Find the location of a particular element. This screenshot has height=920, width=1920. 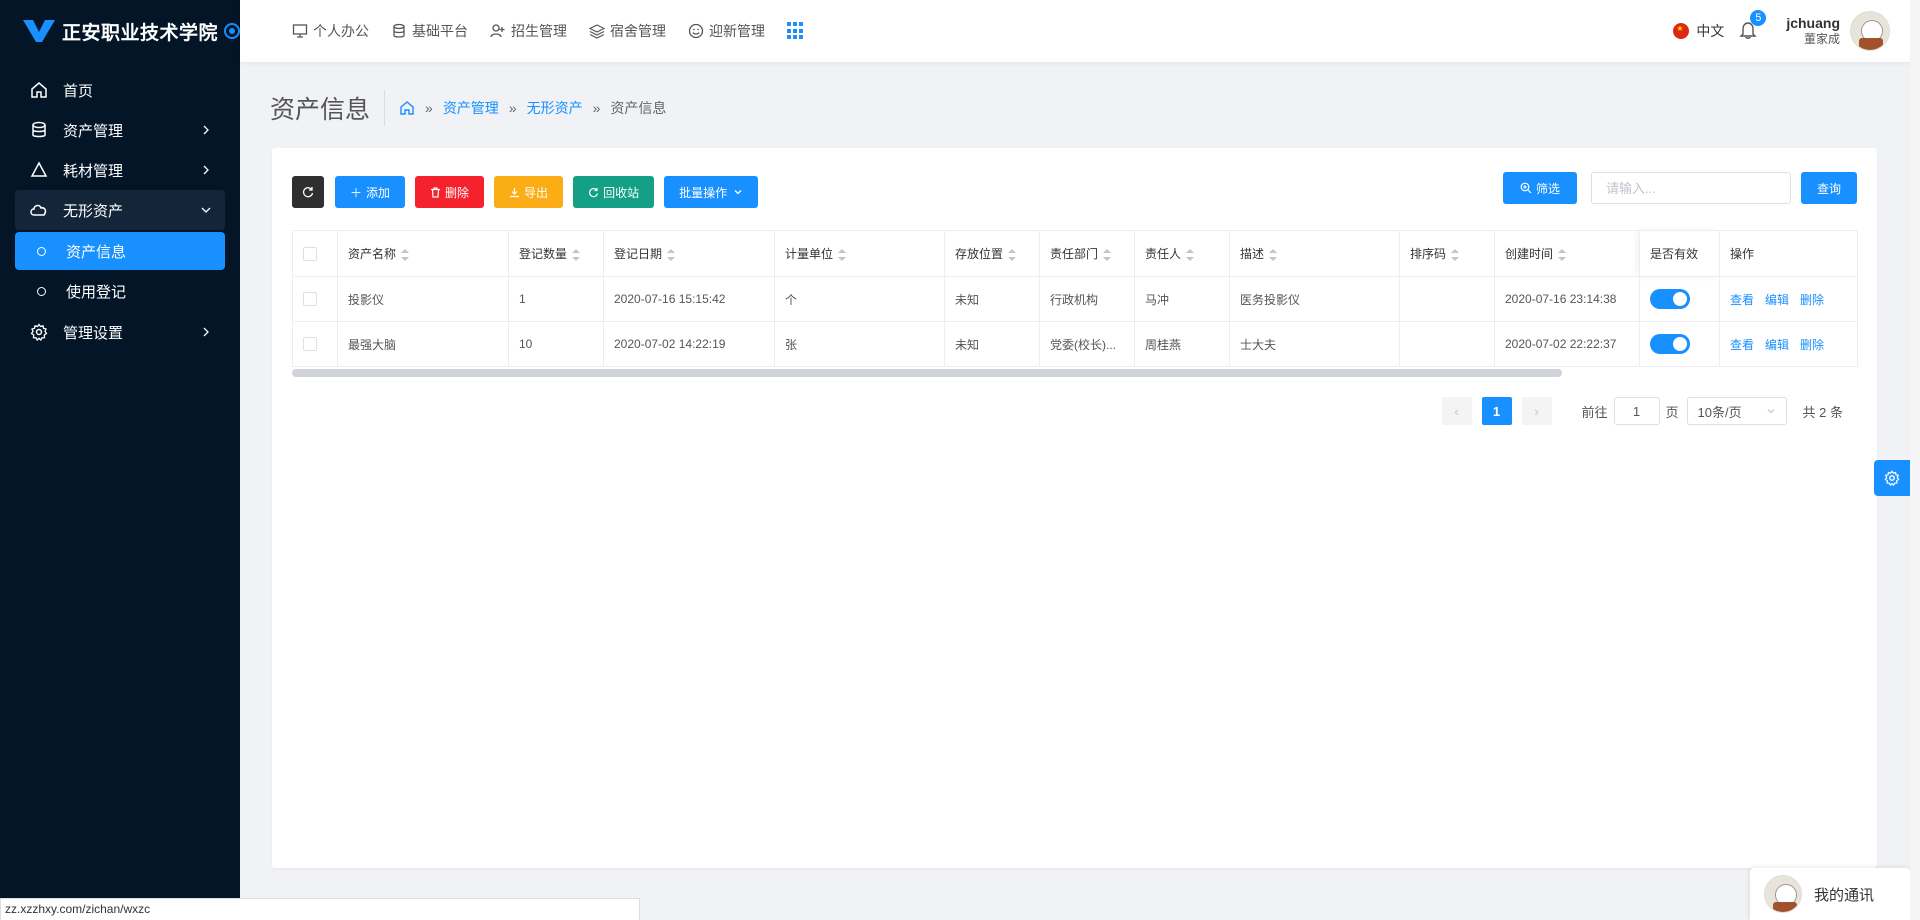

topbar: 个人办公 基础平台 招生管理 宿舍管理 迎新管理 中文 5 is located at coordinates (1080, 31).